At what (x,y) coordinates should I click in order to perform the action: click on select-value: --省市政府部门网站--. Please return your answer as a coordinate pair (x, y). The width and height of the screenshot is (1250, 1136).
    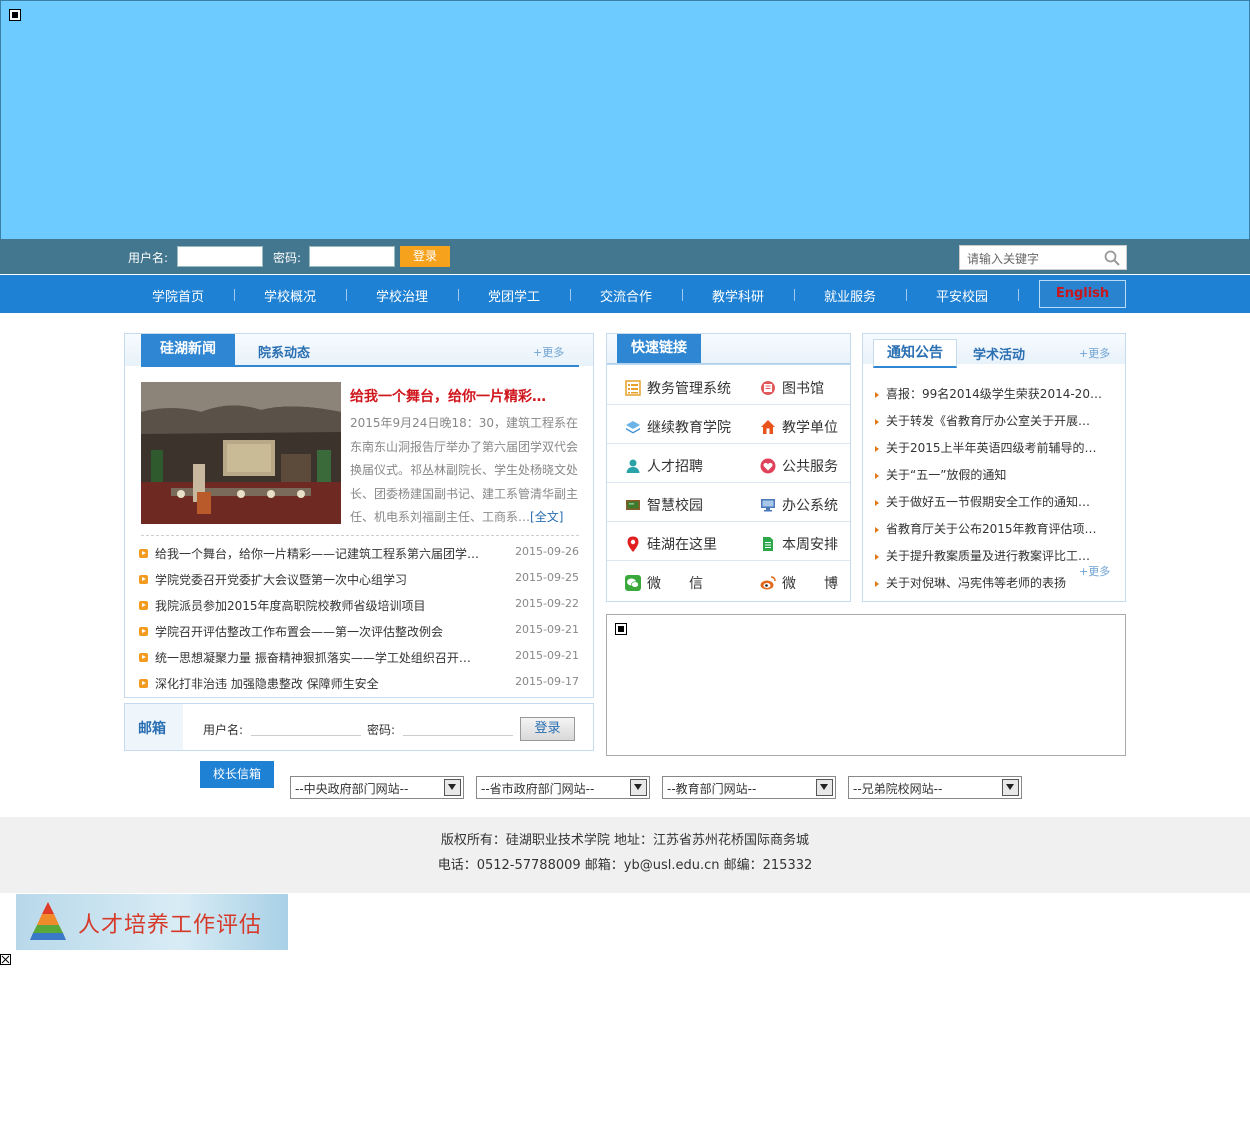
    Looking at the image, I should click on (538, 789).